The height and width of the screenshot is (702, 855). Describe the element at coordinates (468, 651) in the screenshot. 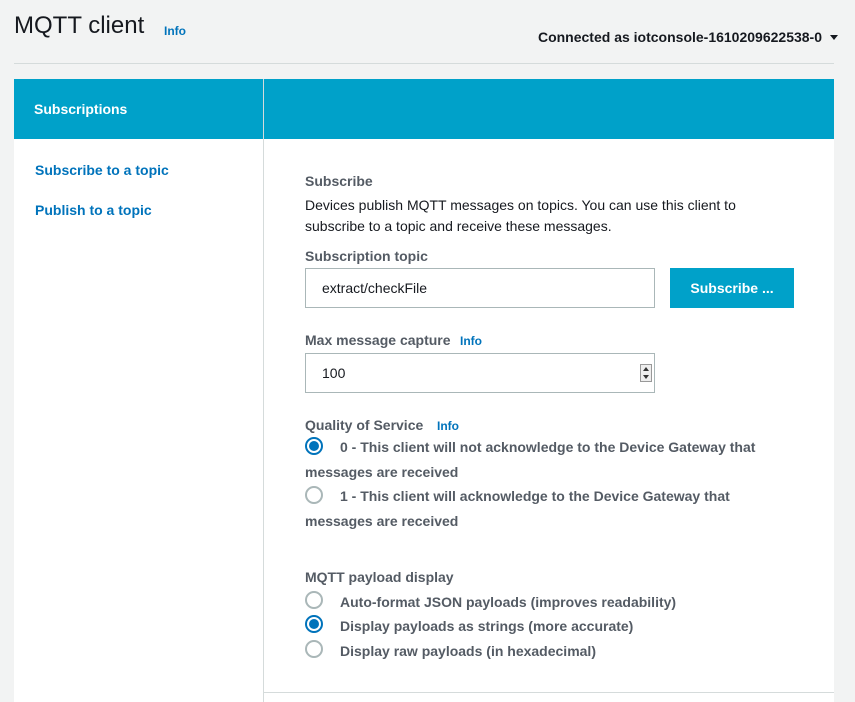

I see `payload-raw-label: Display raw payloads (in hexadecimal)` at that location.